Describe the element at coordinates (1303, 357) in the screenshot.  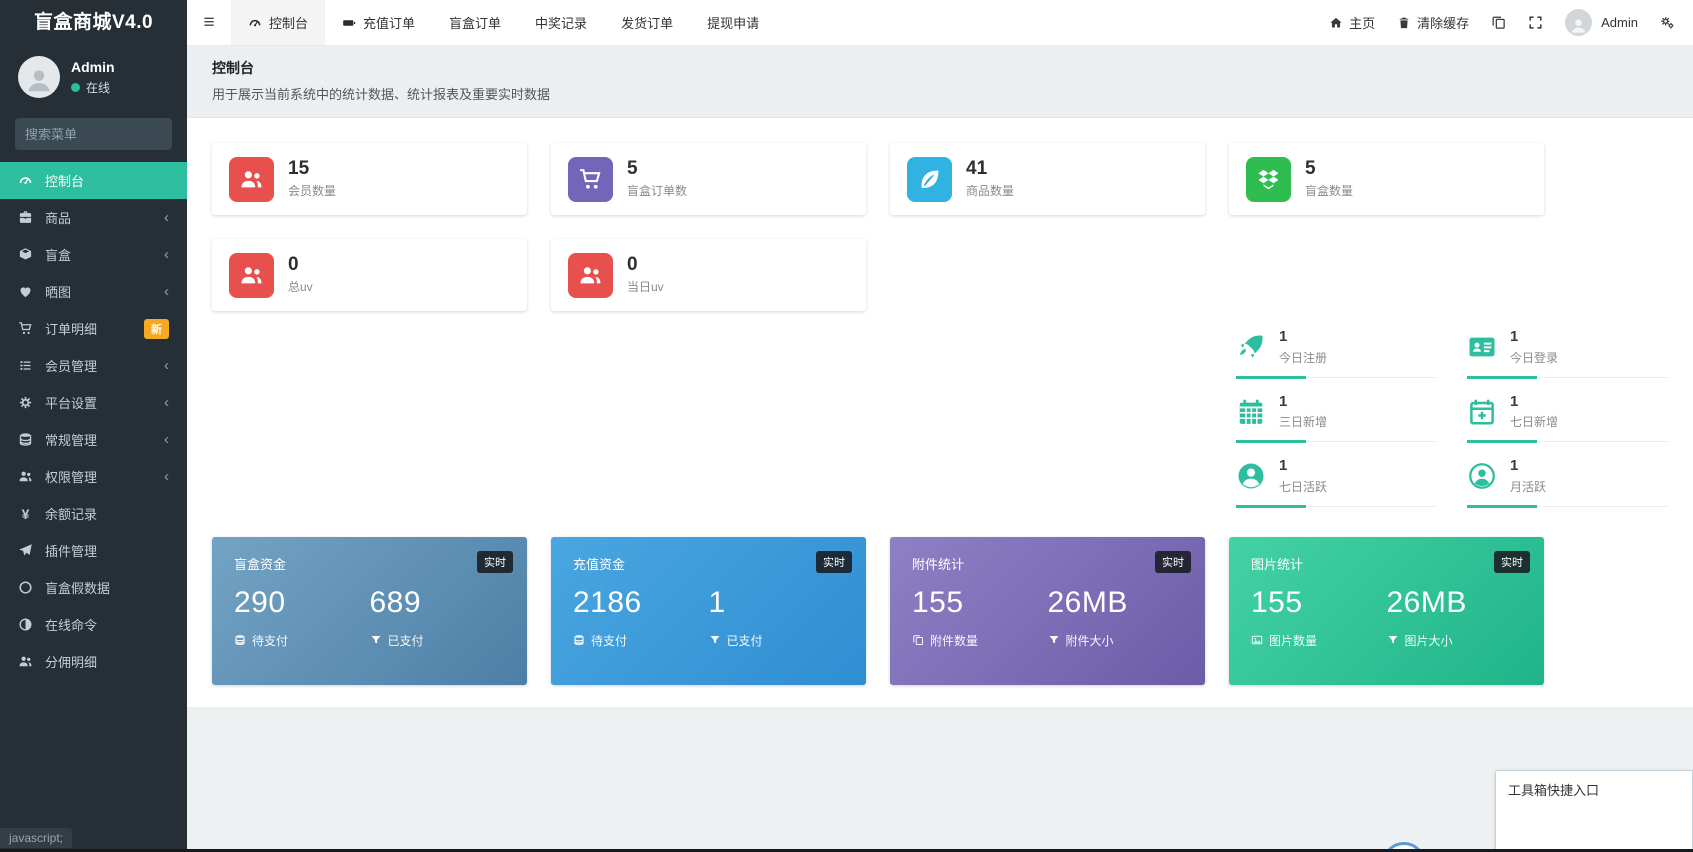
I see `mini-stat-label: 今日注册` at that location.